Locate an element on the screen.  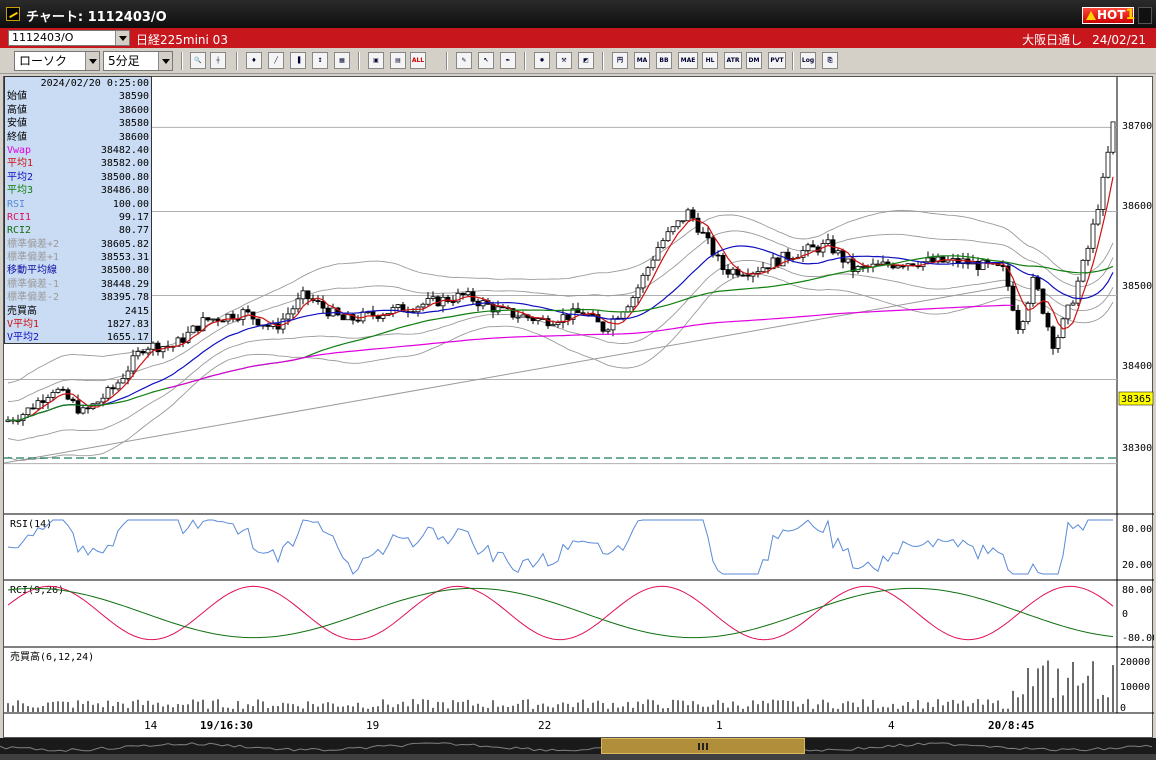
chart-scrollbar is located at coordinates (578, 749).